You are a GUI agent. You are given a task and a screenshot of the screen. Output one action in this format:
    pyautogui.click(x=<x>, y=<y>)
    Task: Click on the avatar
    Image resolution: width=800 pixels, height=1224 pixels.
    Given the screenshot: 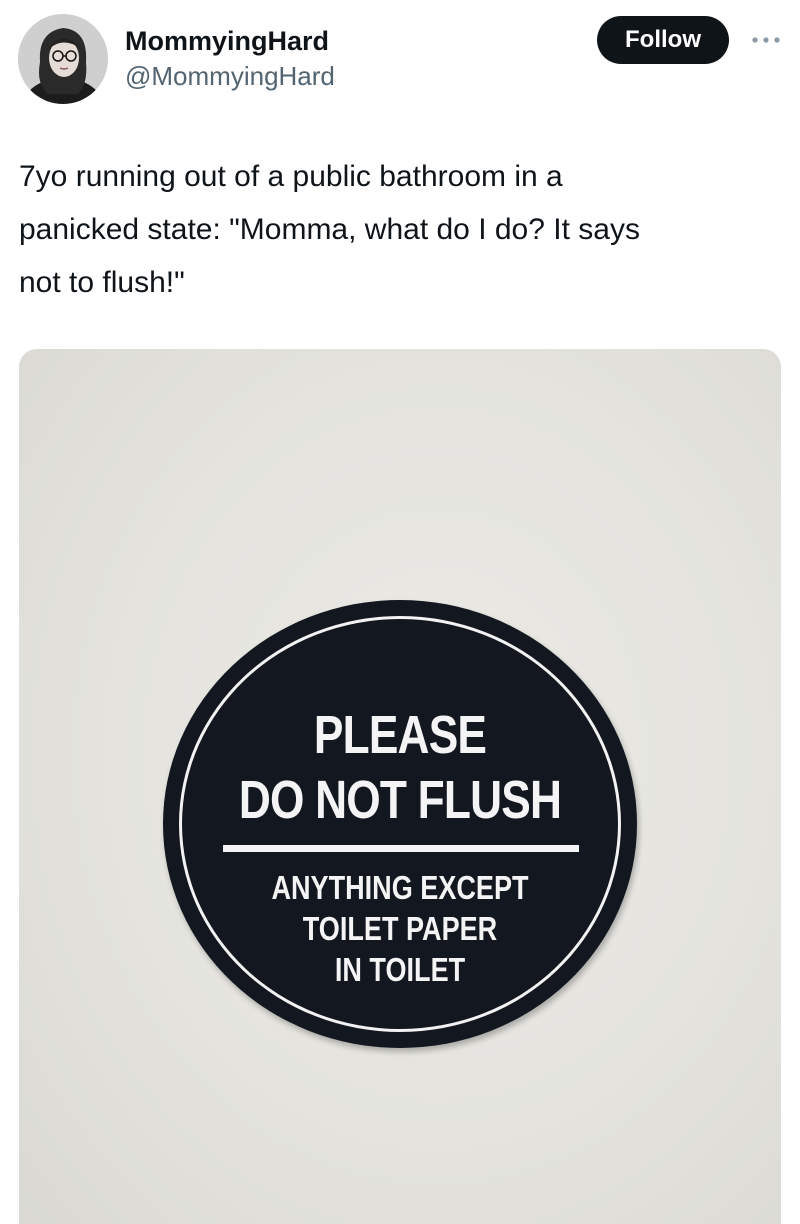 What is the action you would take?
    pyautogui.click(x=63, y=59)
    